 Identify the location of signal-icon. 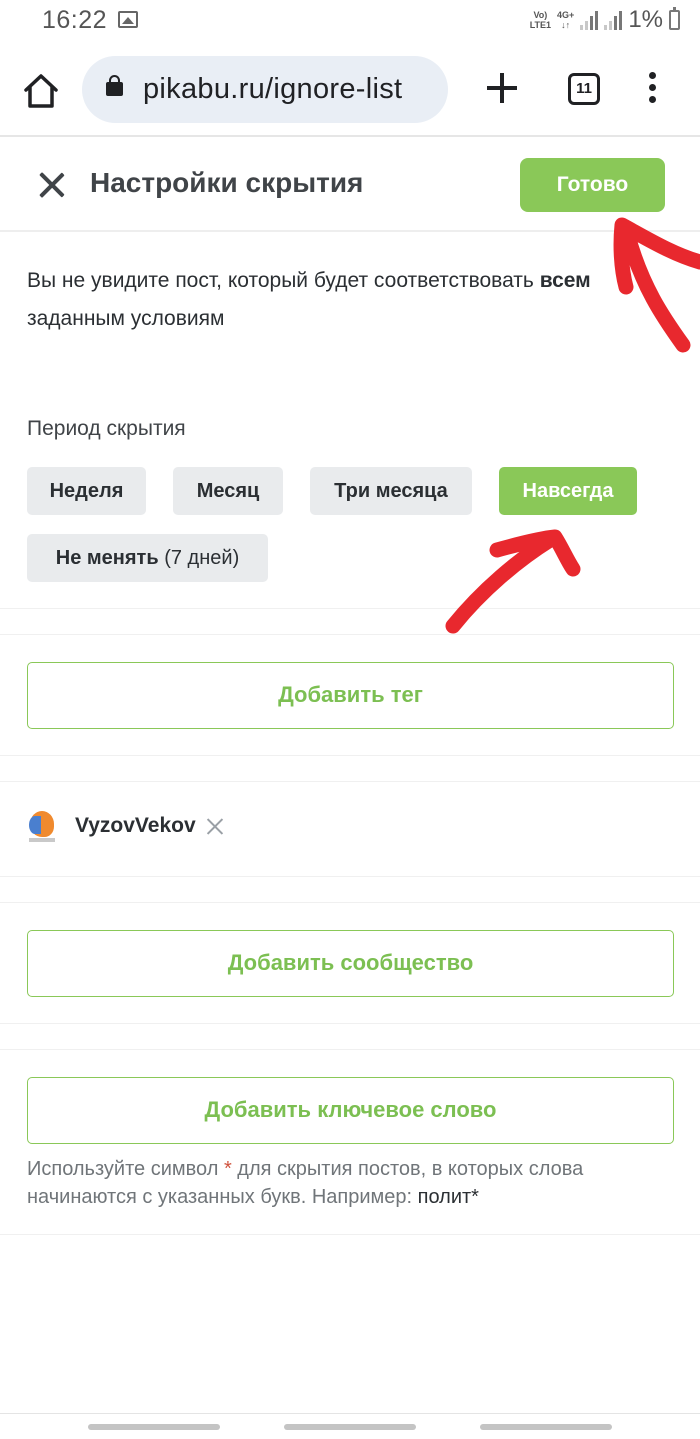
(589, 20).